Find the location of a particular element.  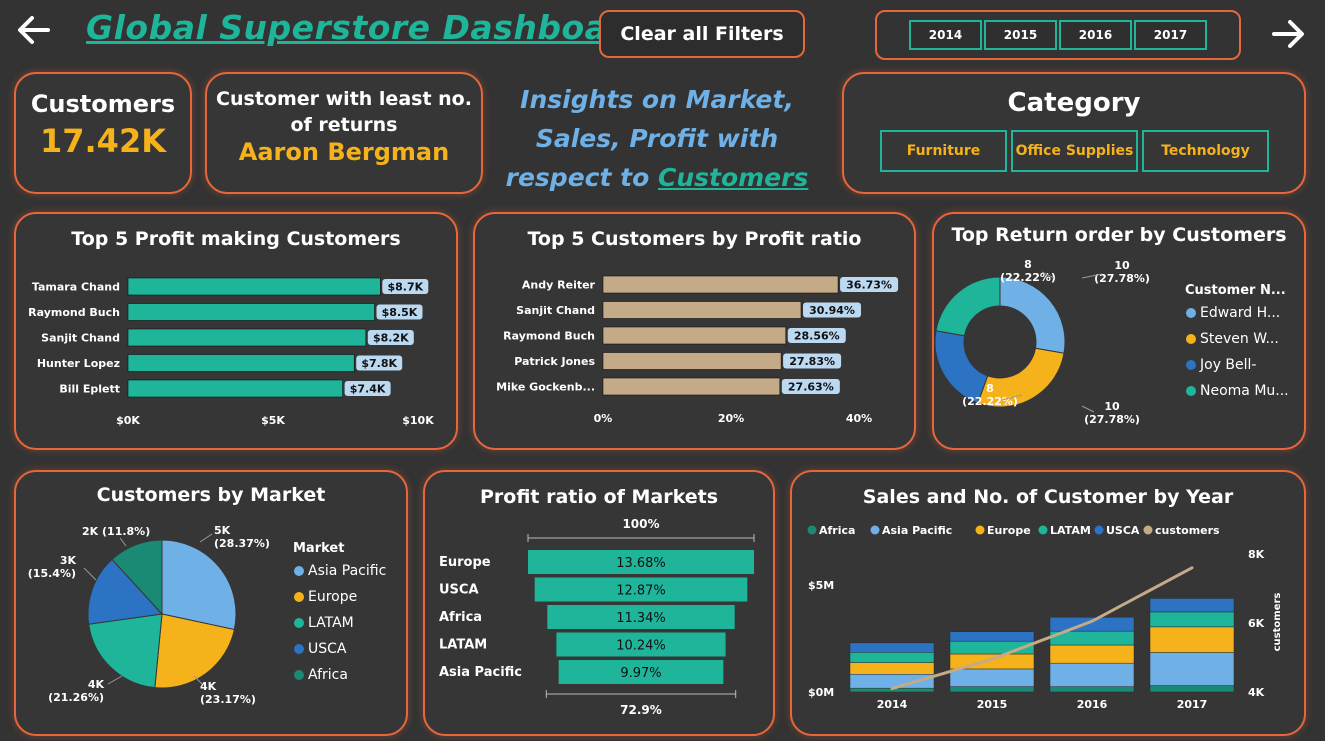

forward-arrow-icon is located at coordinates (1288, 37).